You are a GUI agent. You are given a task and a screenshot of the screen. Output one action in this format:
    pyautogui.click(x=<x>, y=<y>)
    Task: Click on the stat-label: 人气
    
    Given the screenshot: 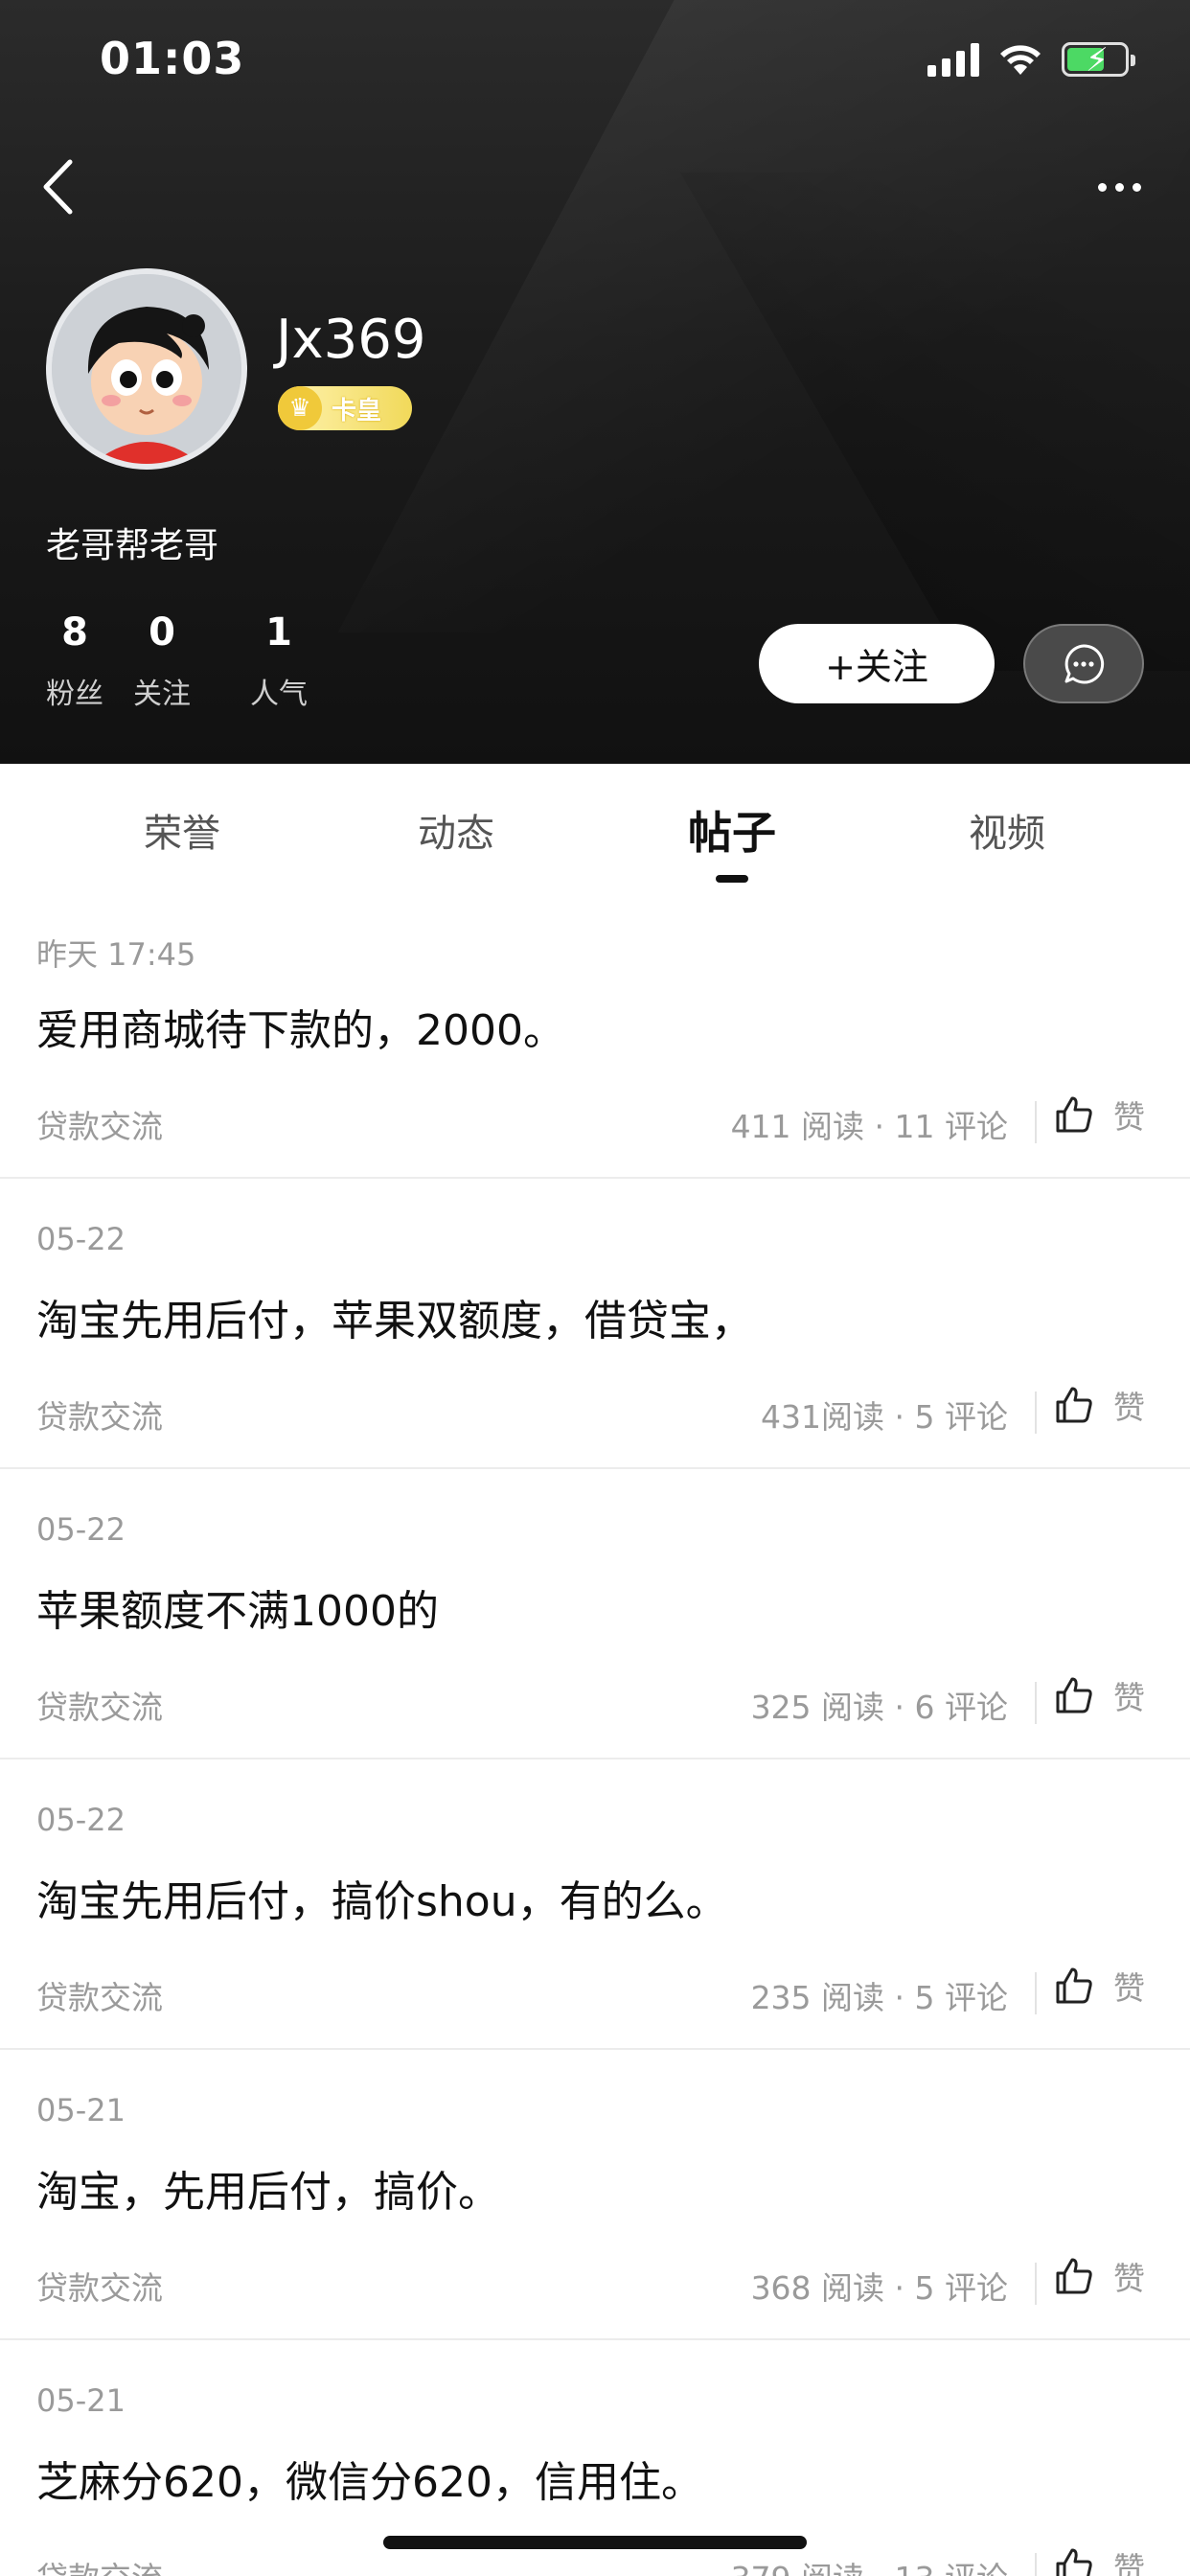 What is the action you would take?
    pyautogui.click(x=279, y=694)
    